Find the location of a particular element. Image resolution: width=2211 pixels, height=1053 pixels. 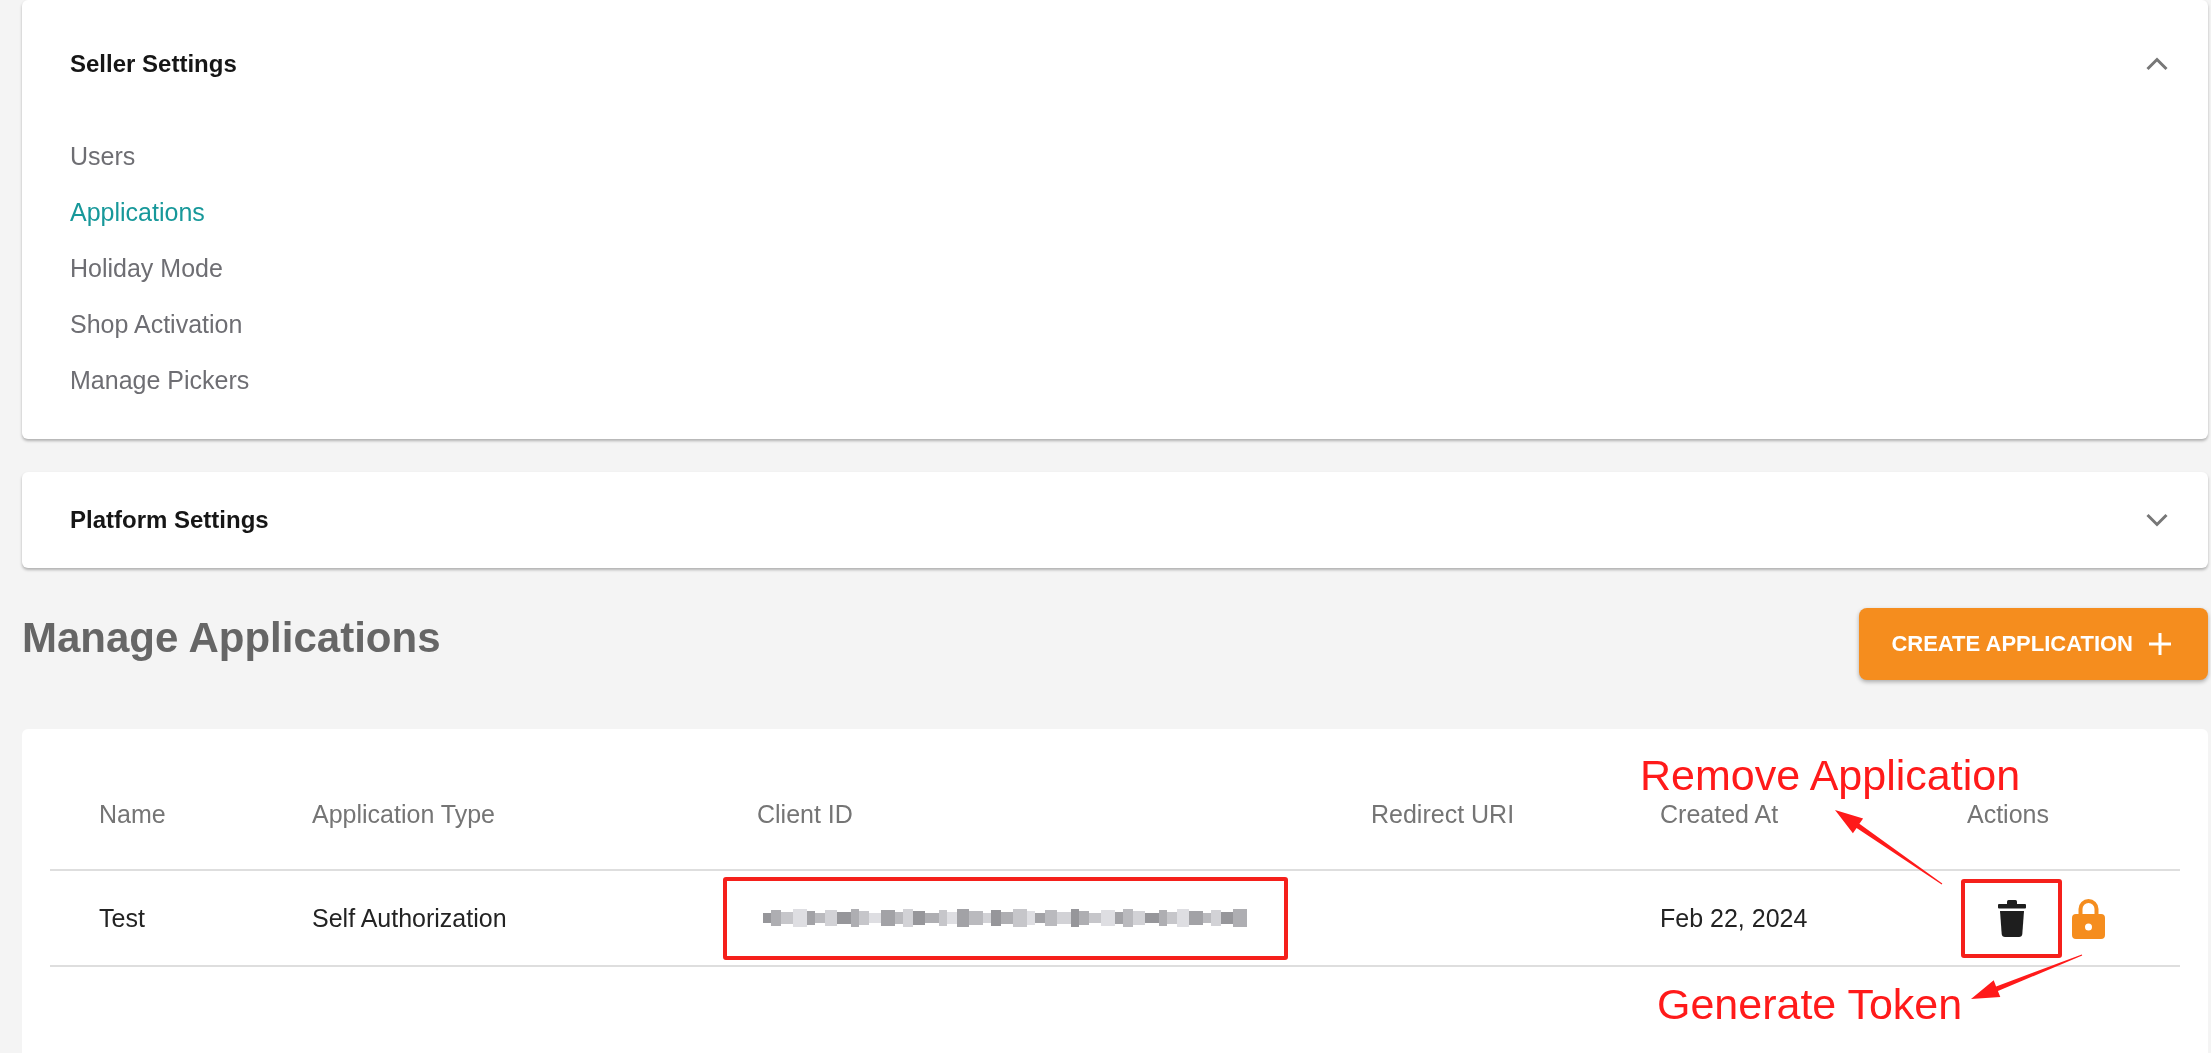

table-cell: Feb 22, 2024 is located at coordinates (1734, 918).